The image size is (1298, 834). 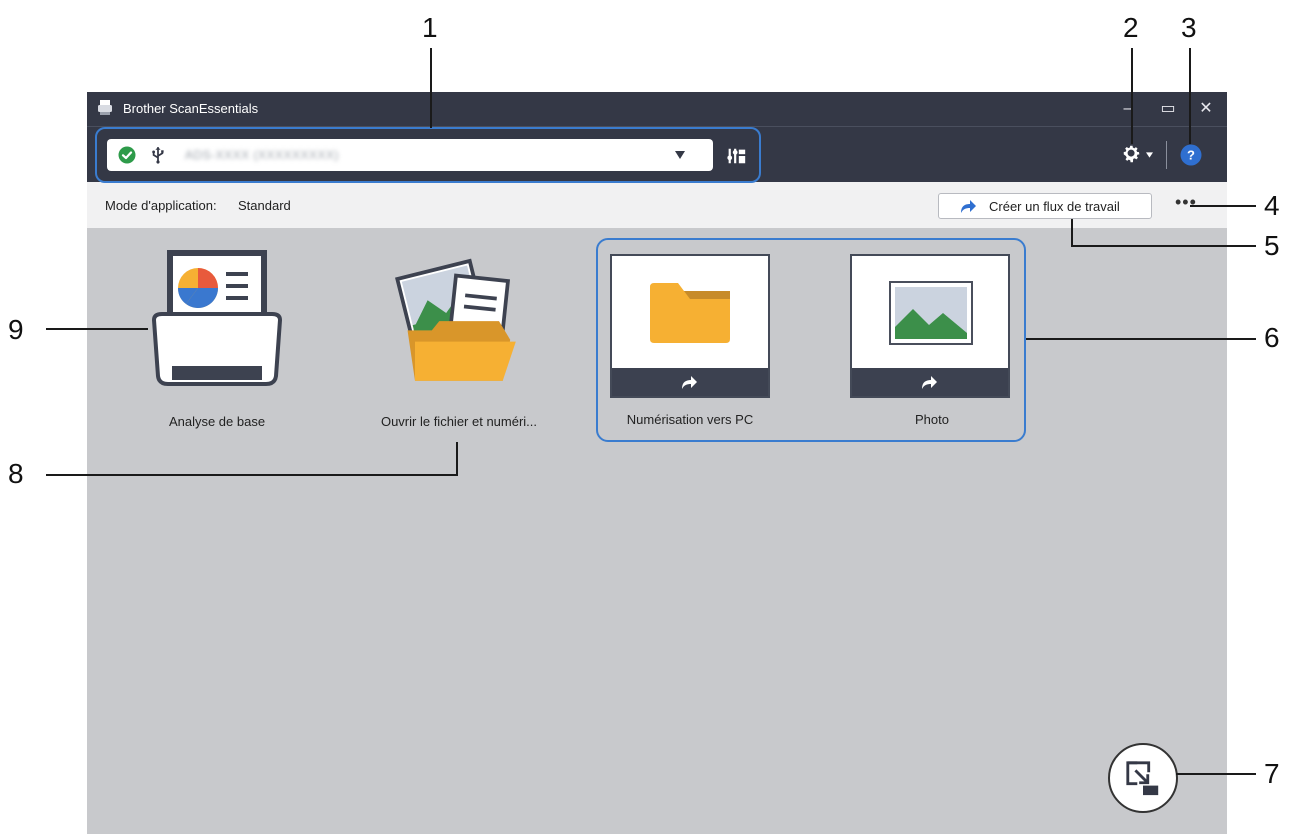 What do you see at coordinates (217, 421) in the screenshot?
I see `basic-scan-label: Analyse de base` at bounding box center [217, 421].